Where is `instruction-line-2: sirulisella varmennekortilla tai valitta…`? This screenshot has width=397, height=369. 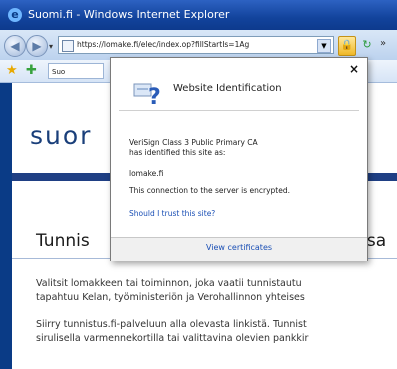
instruction-line-2: sirulisella varmennekortilla tai valitta… is located at coordinates (172, 338).